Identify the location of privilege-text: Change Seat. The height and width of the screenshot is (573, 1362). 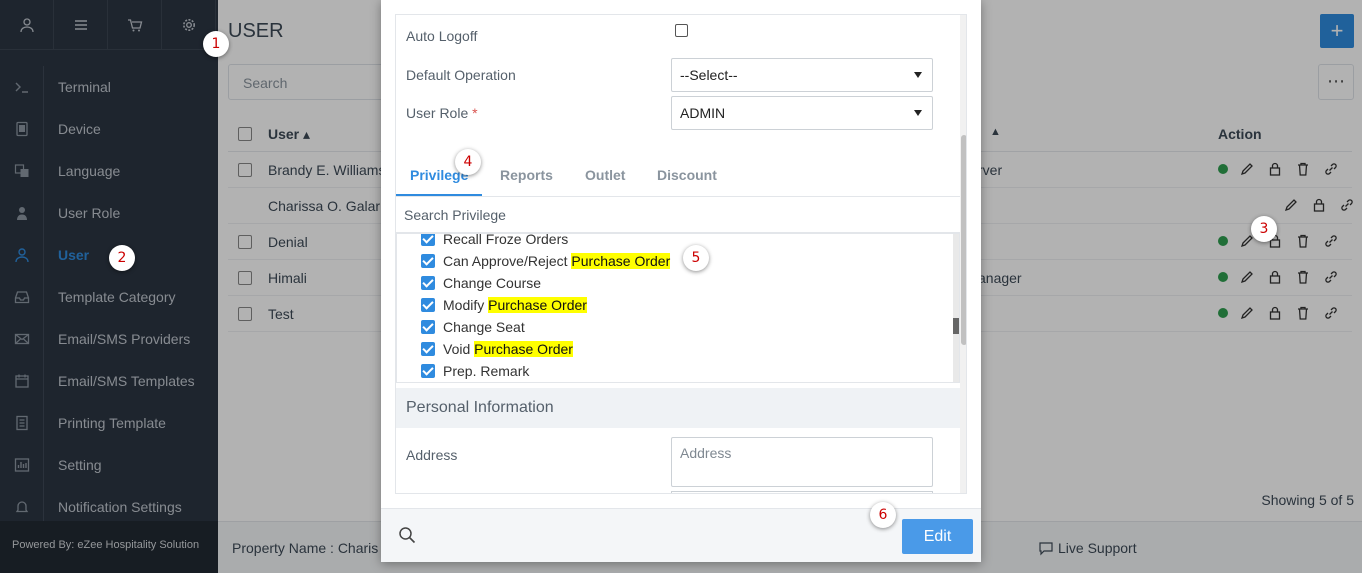
(484, 327).